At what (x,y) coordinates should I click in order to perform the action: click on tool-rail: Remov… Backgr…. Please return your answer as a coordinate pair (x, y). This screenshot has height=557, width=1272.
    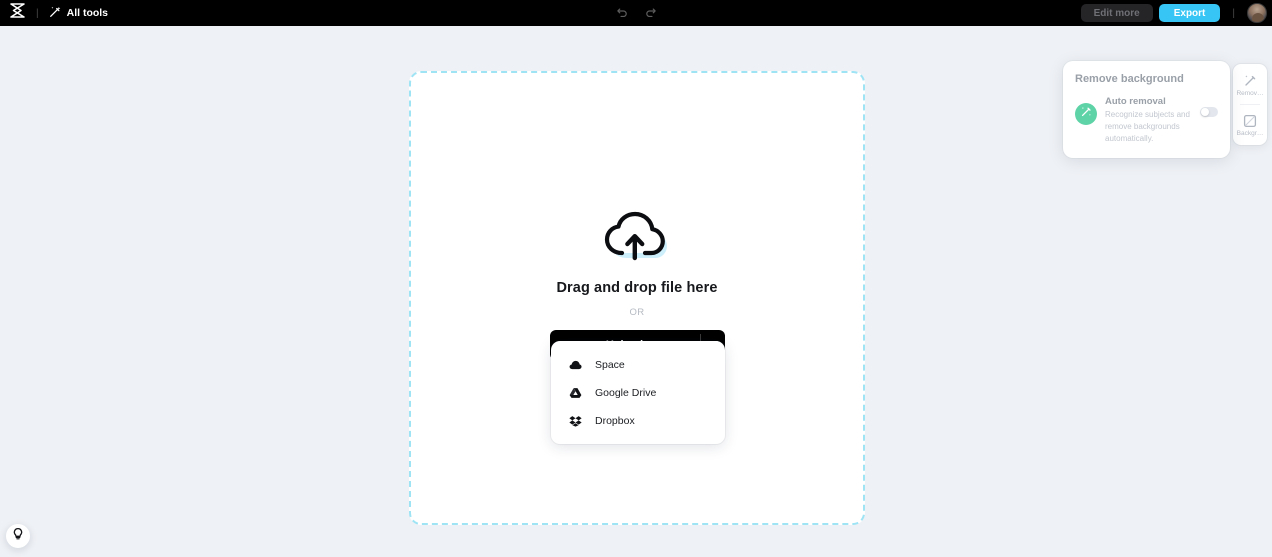
    Looking at the image, I should click on (1250, 104).